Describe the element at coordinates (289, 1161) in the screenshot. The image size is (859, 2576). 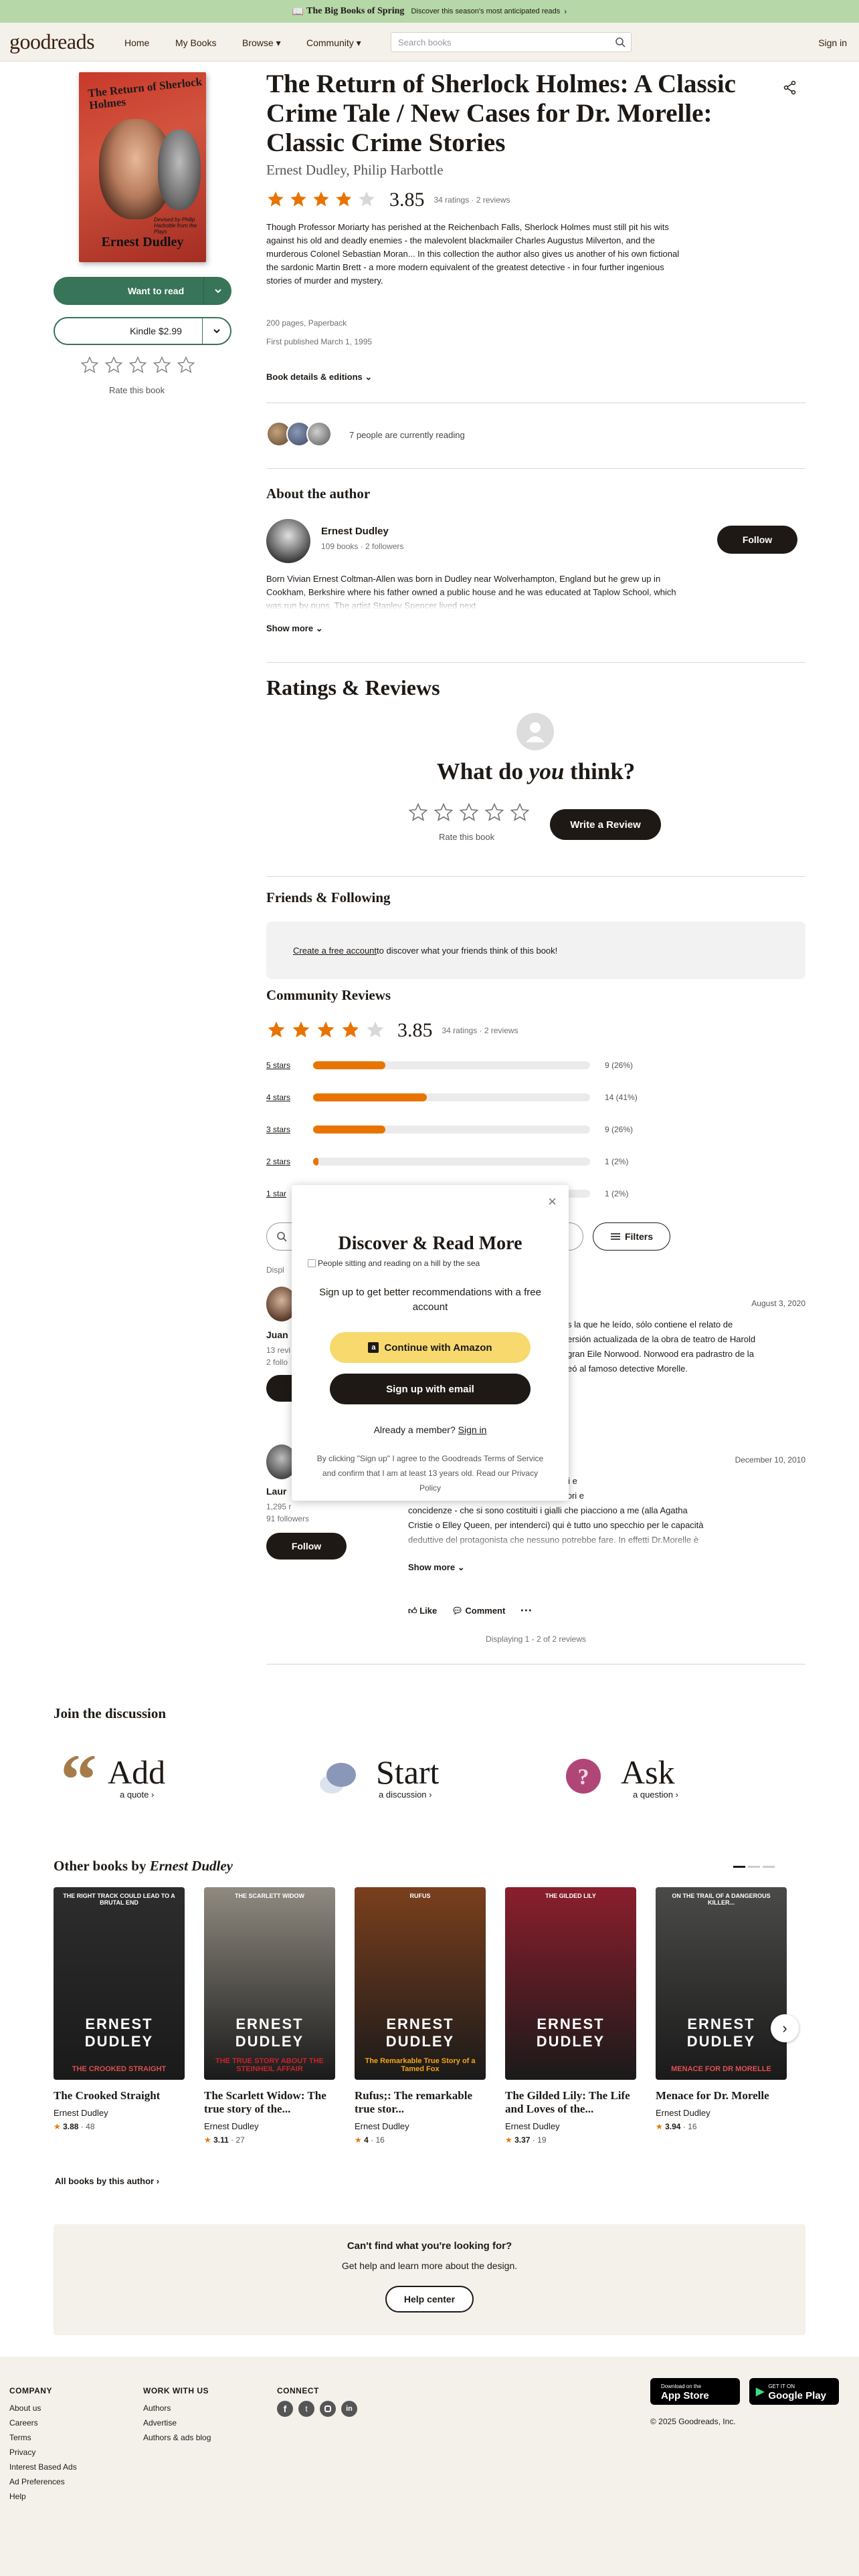
I see `rating-bar-label: 2 stars` at that location.